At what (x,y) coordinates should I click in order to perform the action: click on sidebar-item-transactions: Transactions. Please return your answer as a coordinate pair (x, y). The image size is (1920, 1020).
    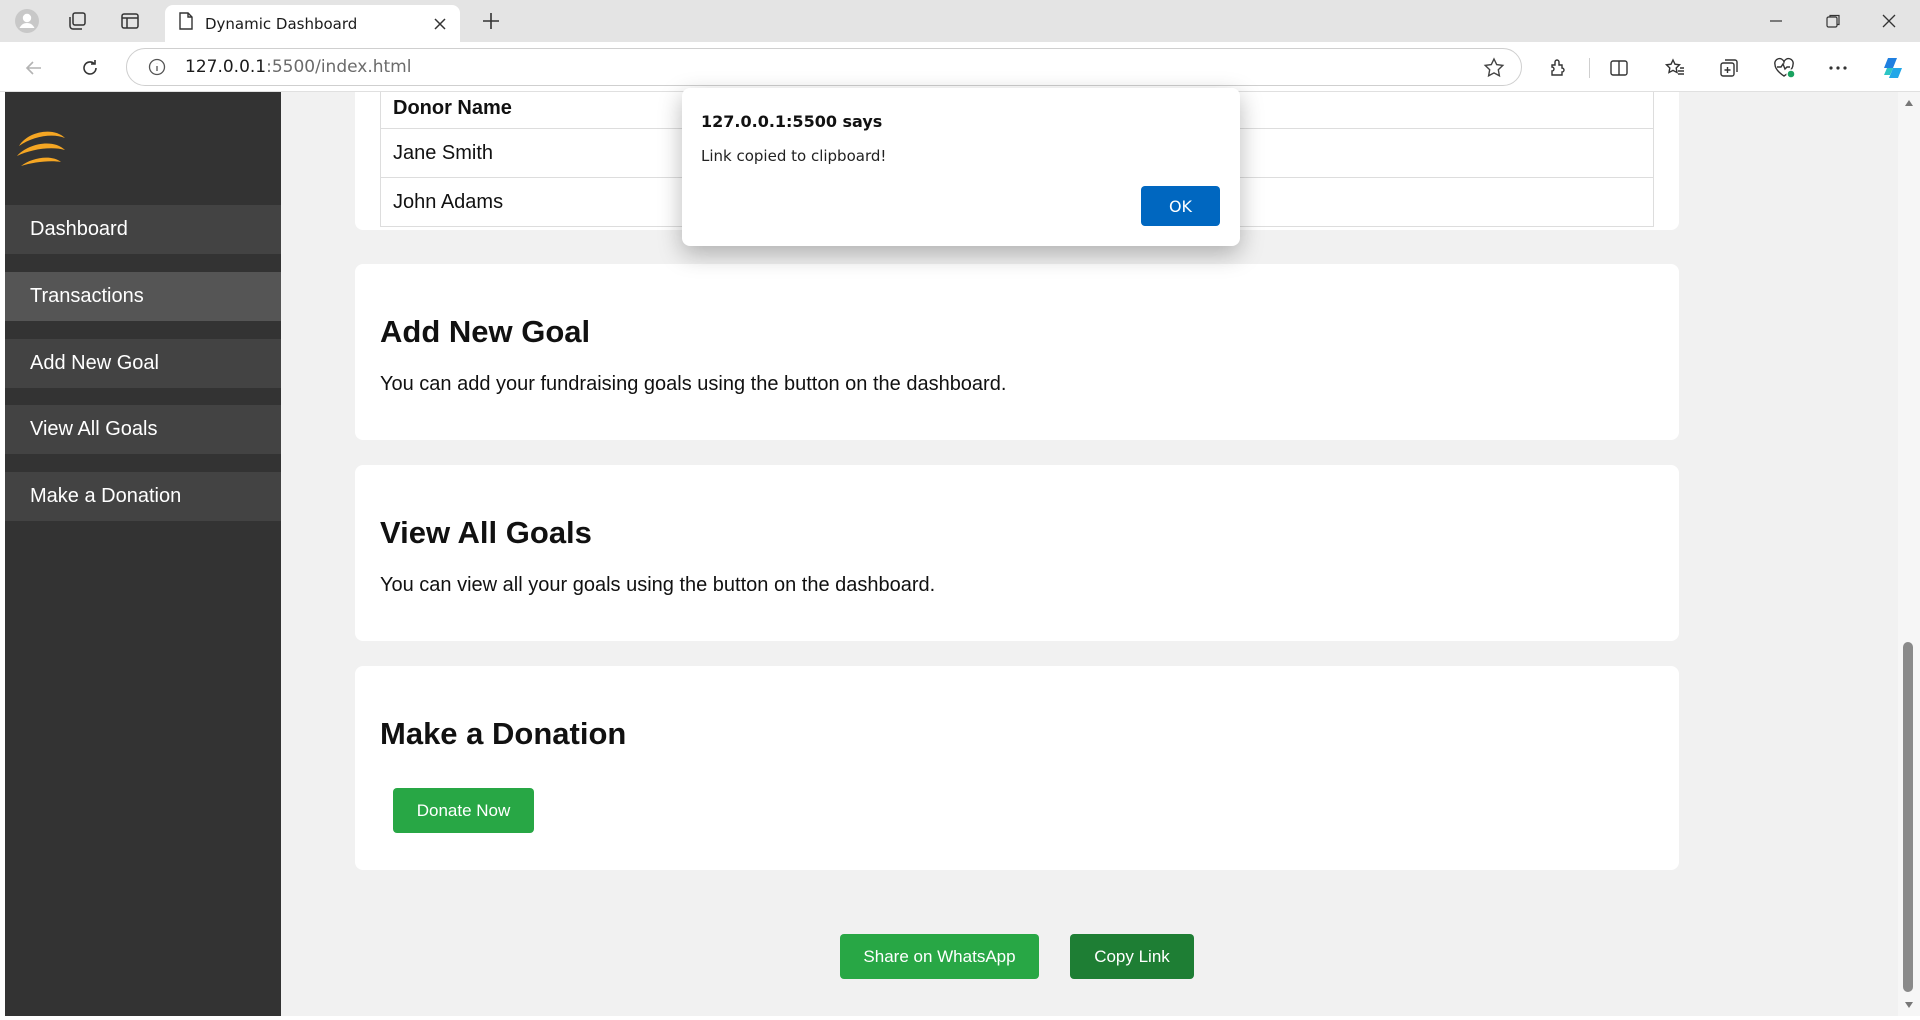
    Looking at the image, I should click on (143, 296).